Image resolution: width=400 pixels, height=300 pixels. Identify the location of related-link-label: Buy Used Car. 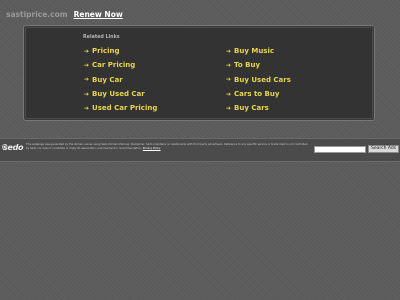
(118, 94).